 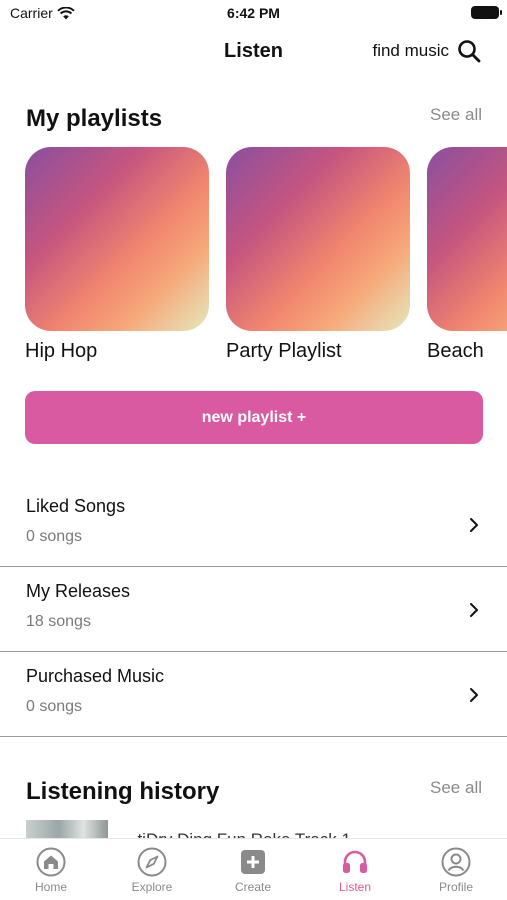 I want to click on status-bar: Carrier 6:42 PM, so click(x=253, y=14).